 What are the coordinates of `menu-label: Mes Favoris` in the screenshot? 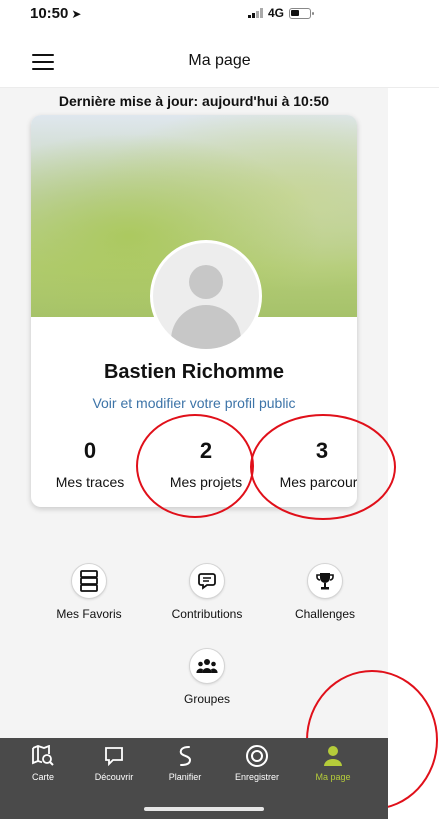 It's located at (89, 614).